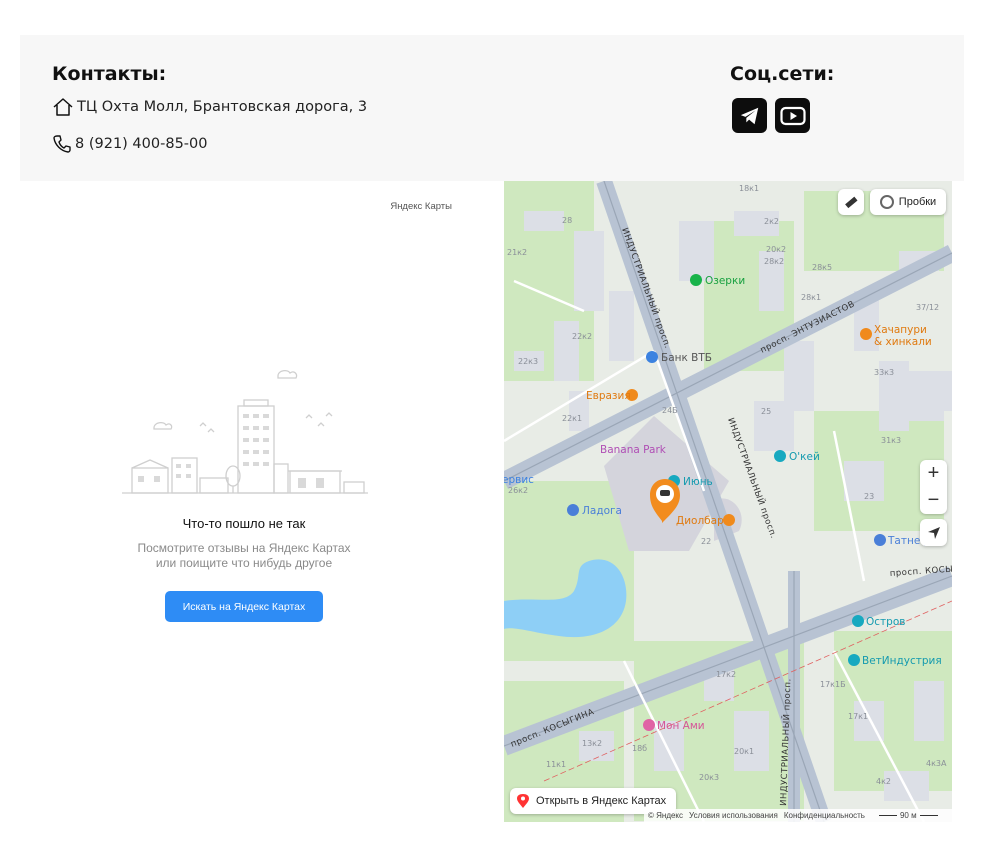 The image size is (991, 858). I want to click on terms-link: Условия использования, so click(733, 815).